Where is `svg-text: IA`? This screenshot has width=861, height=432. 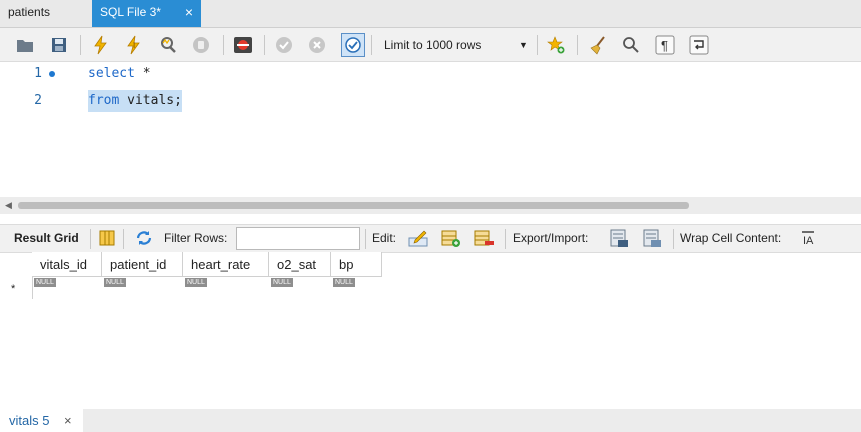 svg-text: IA is located at coordinates (808, 240).